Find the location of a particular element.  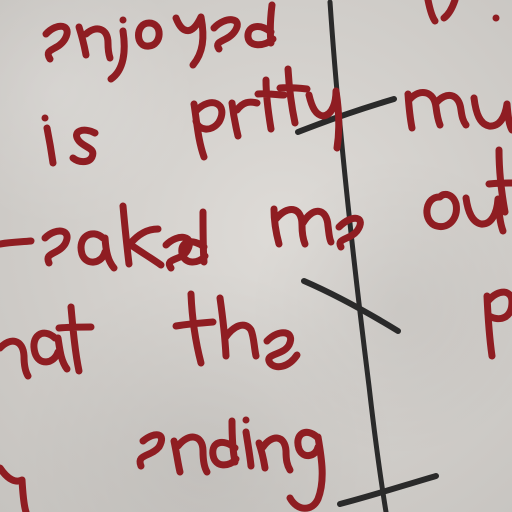

word-enjoyed is located at coordinates (159, 42).